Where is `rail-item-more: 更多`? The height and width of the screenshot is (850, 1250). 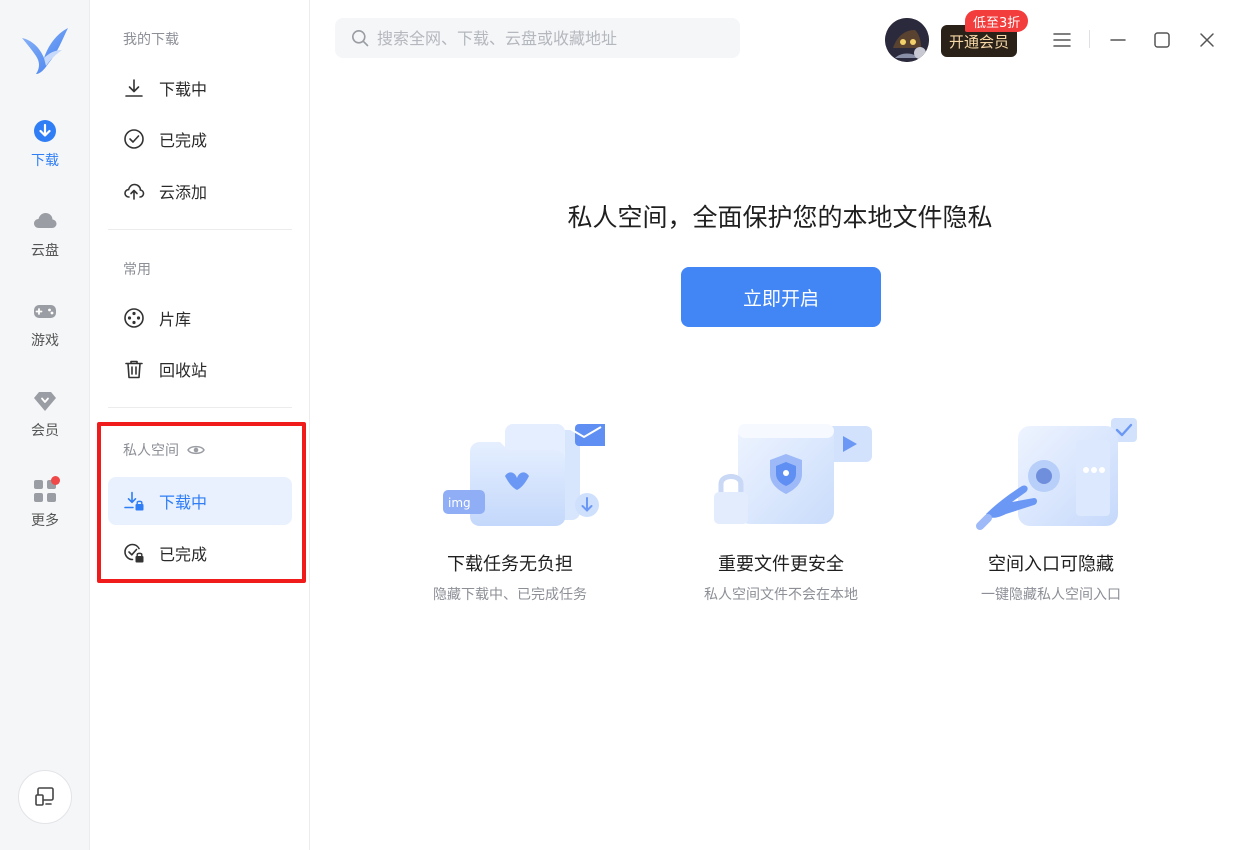 rail-item-more: 更多 is located at coordinates (45, 513).